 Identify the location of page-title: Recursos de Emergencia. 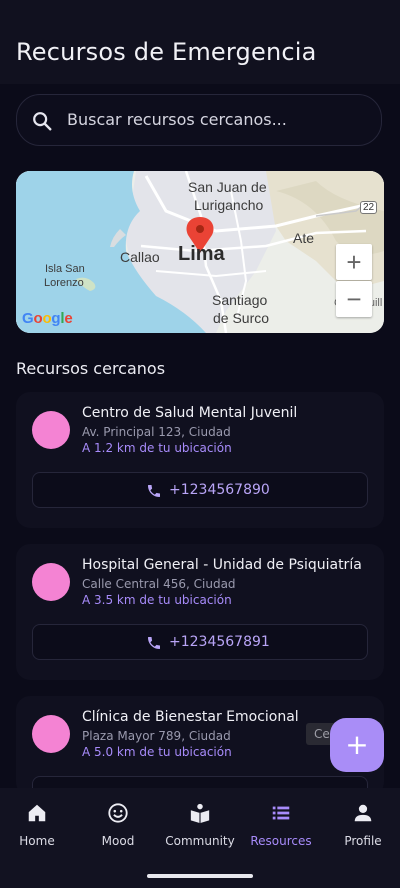
(166, 52).